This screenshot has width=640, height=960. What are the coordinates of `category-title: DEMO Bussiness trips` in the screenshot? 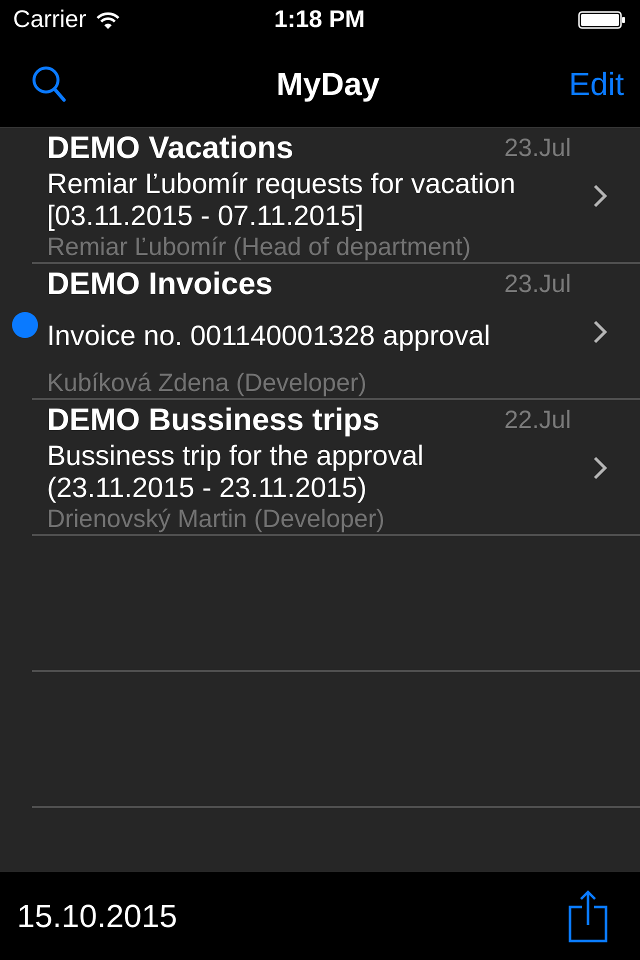 It's located at (213, 420).